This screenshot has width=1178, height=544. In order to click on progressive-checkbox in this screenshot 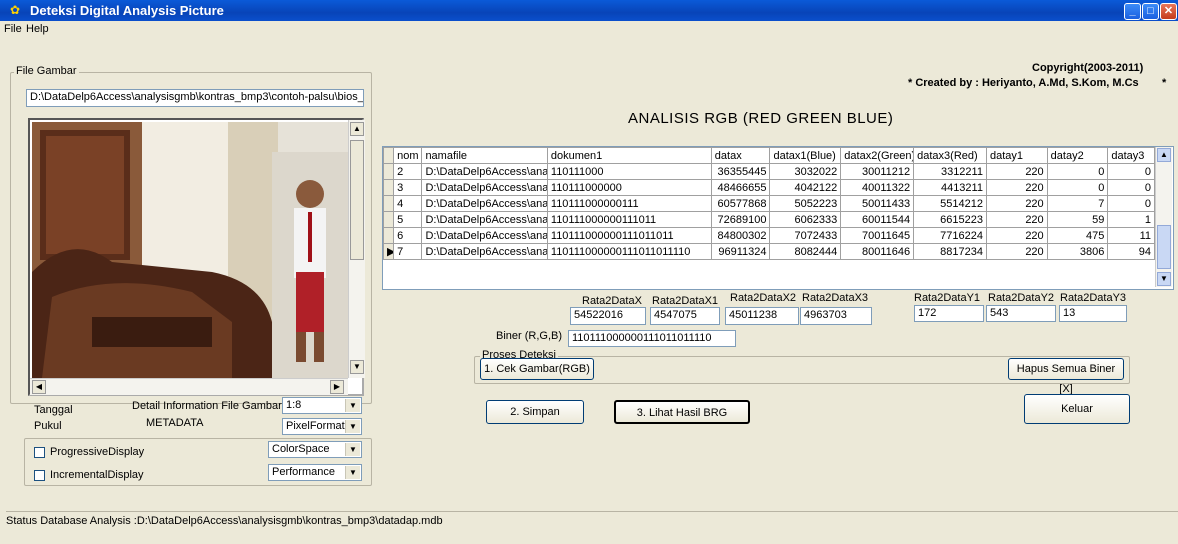, I will do `click(39, 452)`.